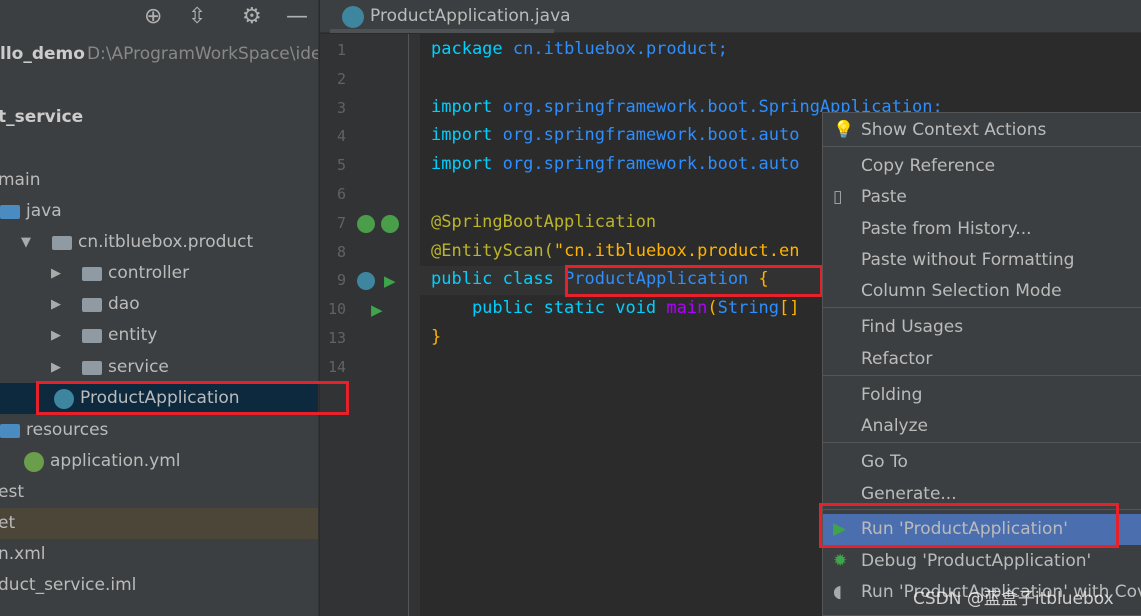 Image resolution: width=1141 pixels, height=616 pixels. I want to click on tree-item-label: n.xml, so click(23, 554).